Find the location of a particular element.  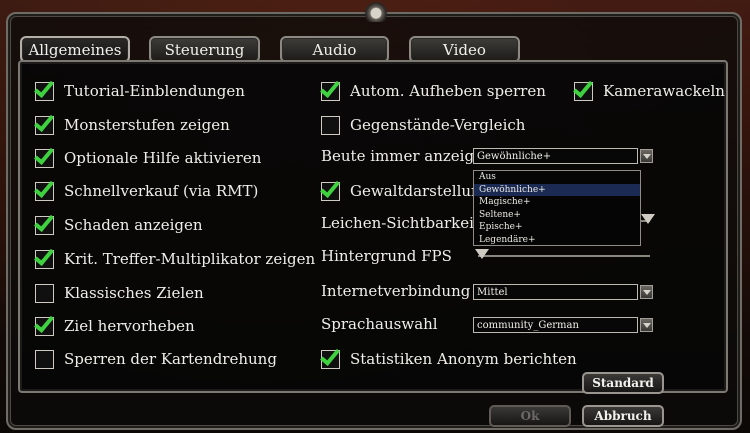

tab-video: Video is located at coordinates (464, 49).